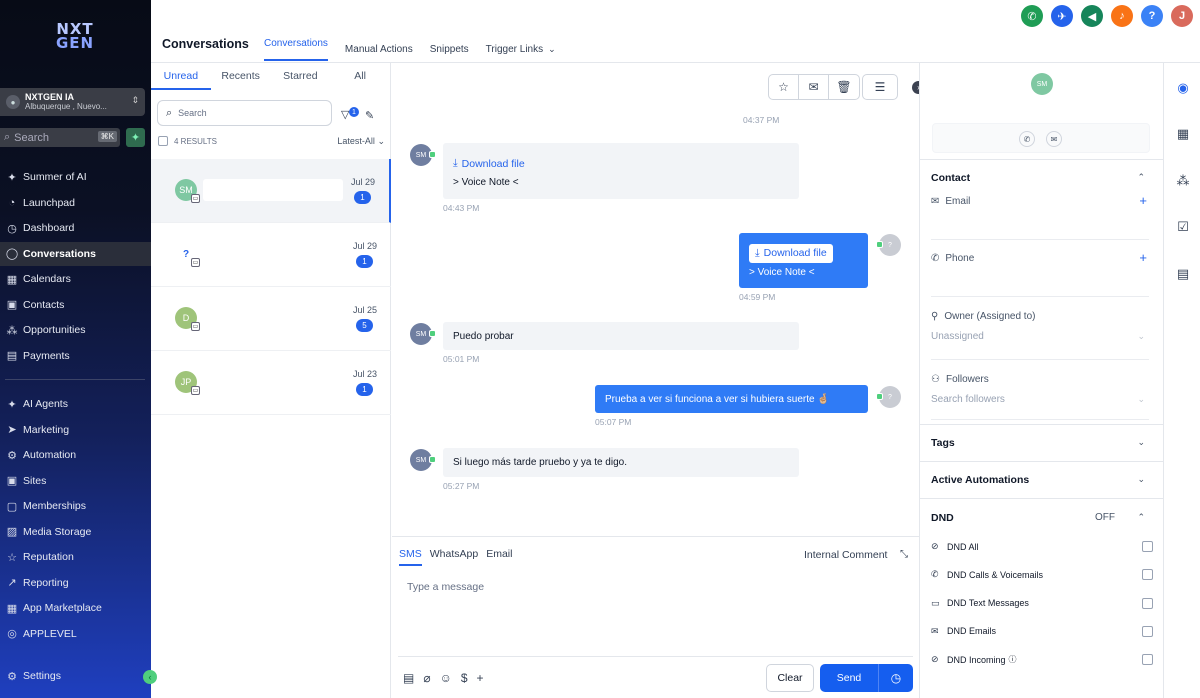 The height and width of the screenshot is (698, 1200). I want to click on tab-snippets: Snippets, so click(449, 49).